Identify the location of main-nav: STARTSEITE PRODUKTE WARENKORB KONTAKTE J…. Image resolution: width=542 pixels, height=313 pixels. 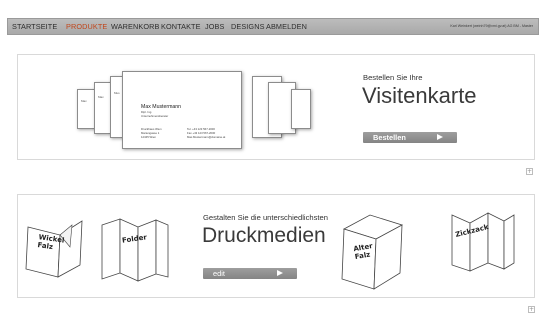
(273, 26).